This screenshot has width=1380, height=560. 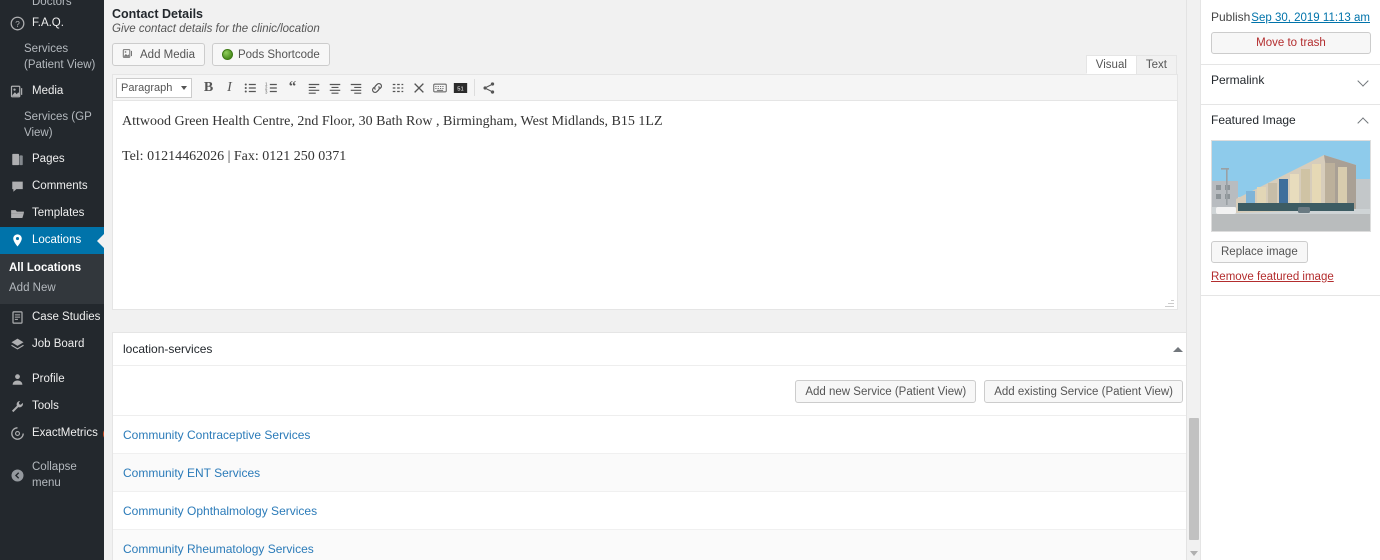 What do you see at coordinates (439, 87) in the screenshot?
I see `keyboard-shortcuts-icon` at bounding box center [439, 87].